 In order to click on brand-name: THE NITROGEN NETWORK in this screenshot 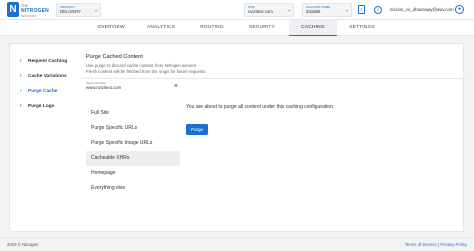, I will do `click(35, 11)`.